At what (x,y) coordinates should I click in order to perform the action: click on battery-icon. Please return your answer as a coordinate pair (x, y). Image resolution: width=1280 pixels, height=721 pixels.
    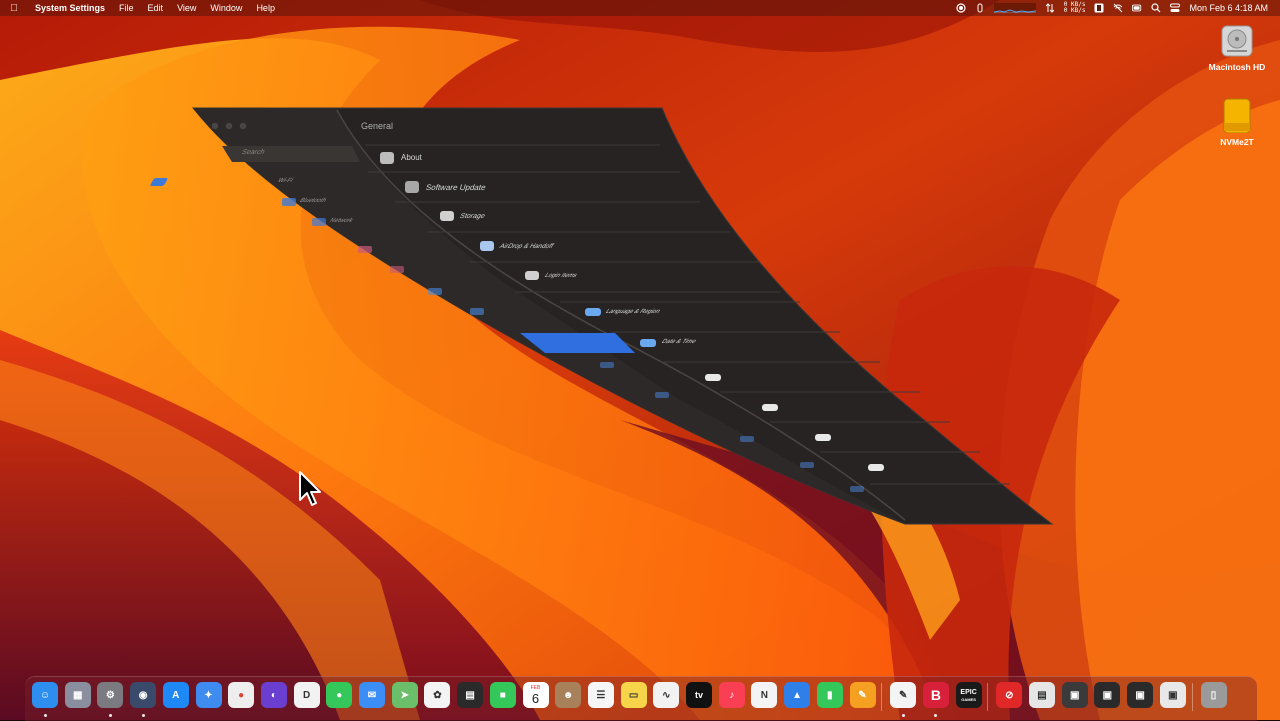
    Looking at the image, I should click on (1137, 8).